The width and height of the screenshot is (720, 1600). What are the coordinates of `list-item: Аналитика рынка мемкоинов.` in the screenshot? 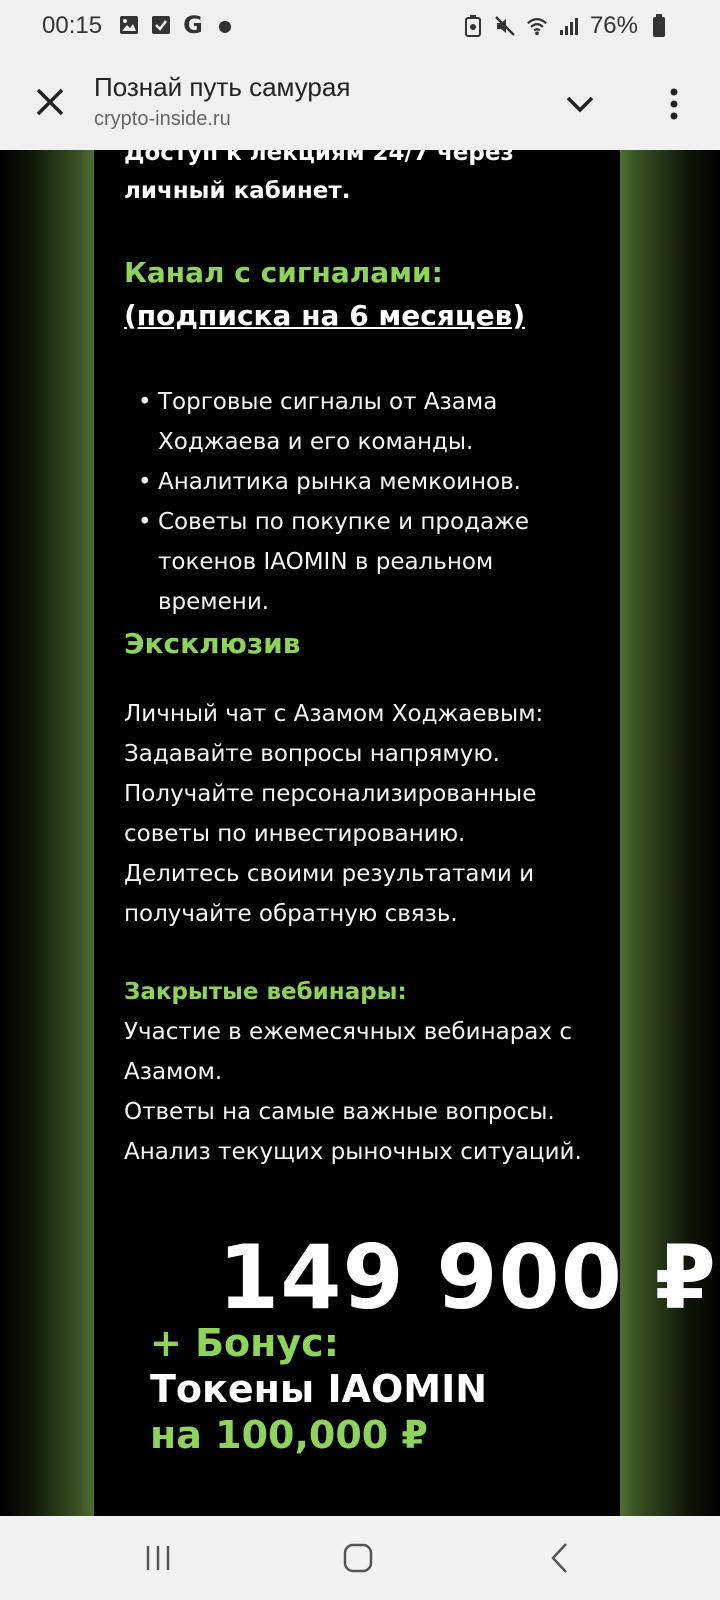 It's located at (371, 482).